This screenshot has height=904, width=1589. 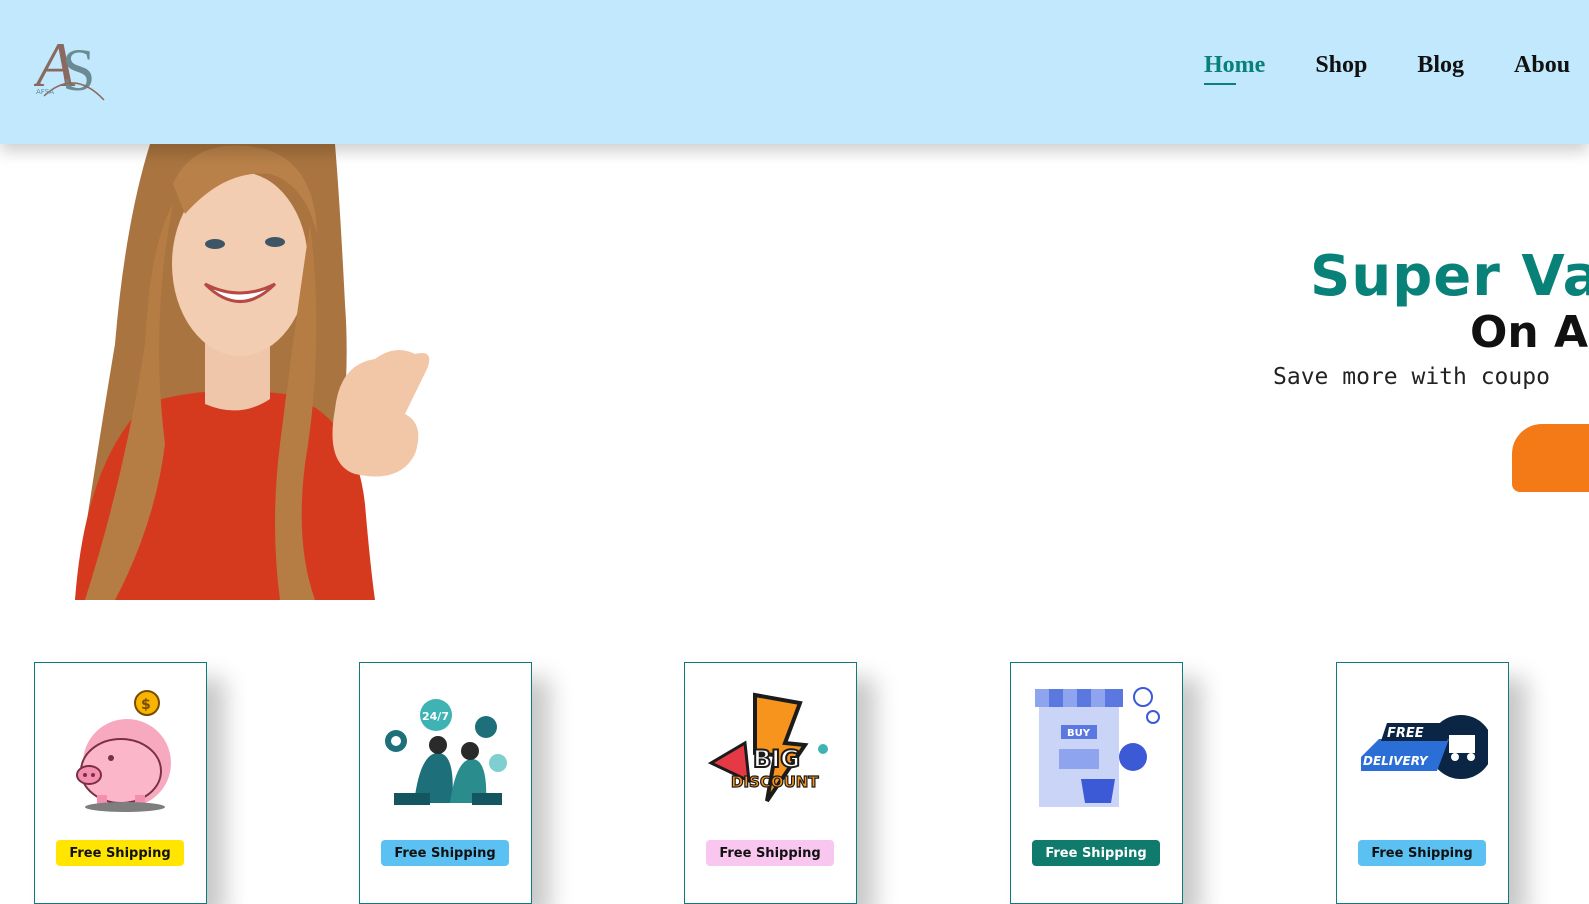 What do you see at coordinates (123, 751) in the screenshot?
I see `piggy-bank-icon: $` at bounding box center [123, 751].